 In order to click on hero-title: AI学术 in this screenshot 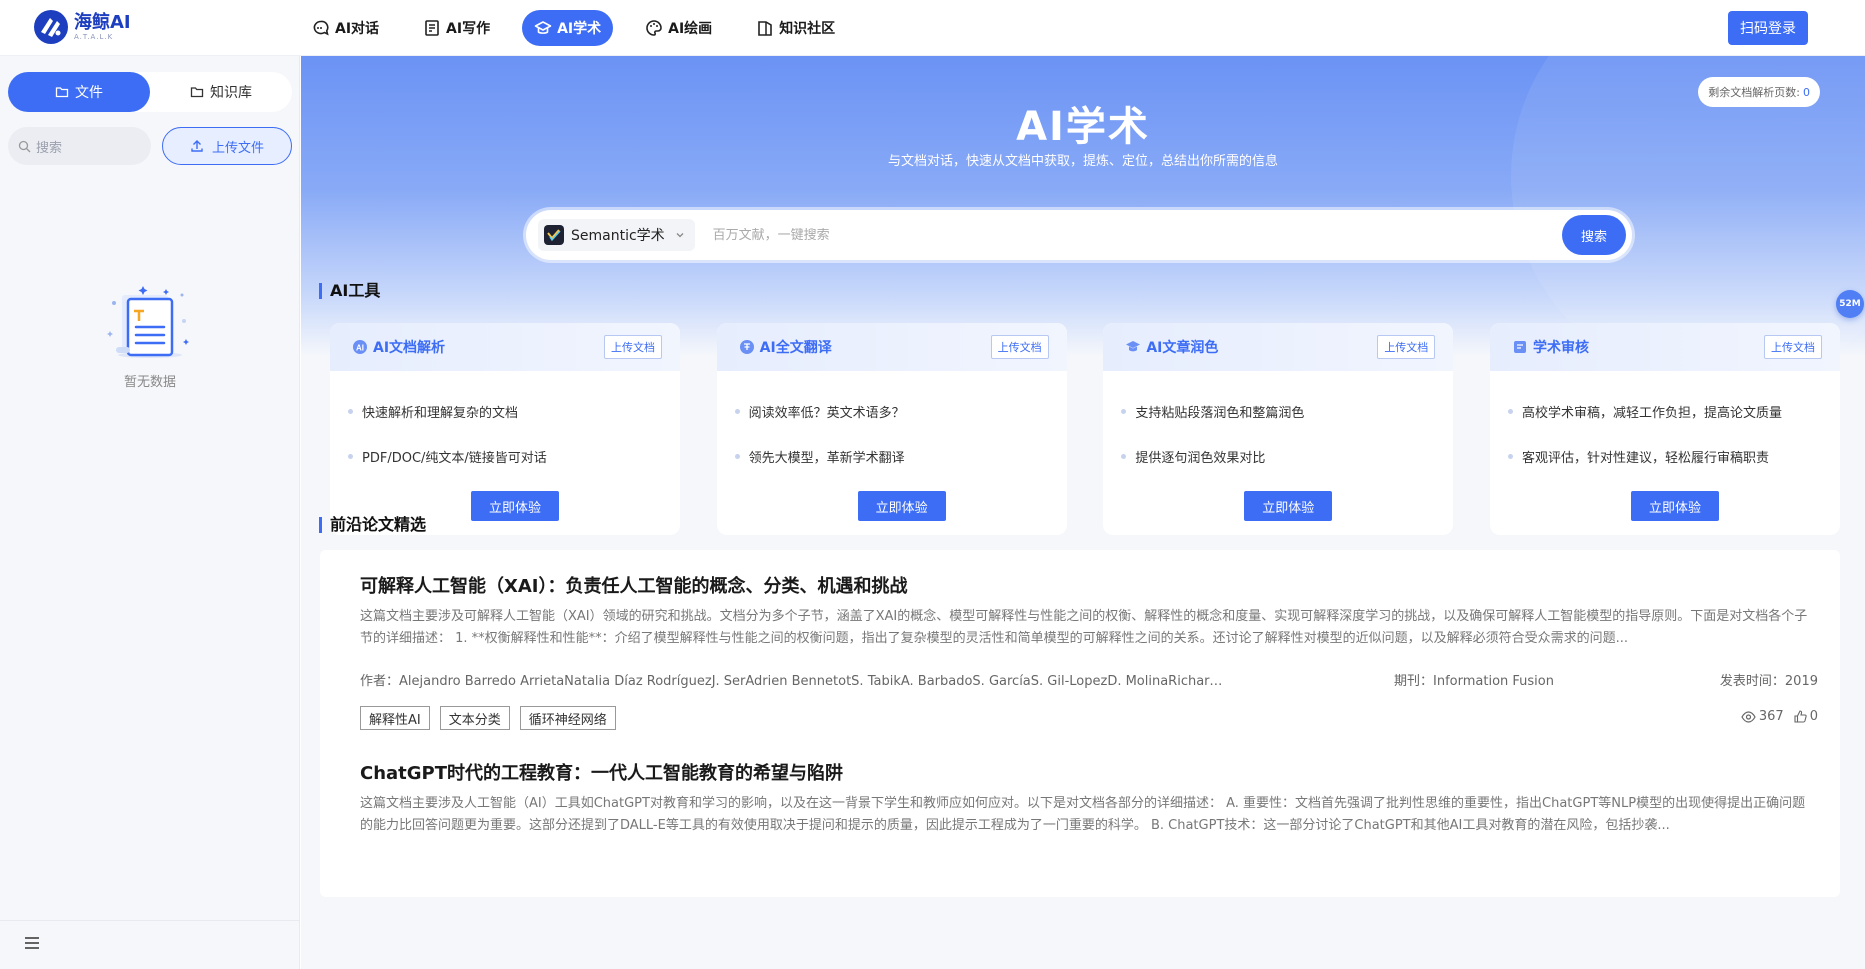, I will do `click(1083, 127)`.